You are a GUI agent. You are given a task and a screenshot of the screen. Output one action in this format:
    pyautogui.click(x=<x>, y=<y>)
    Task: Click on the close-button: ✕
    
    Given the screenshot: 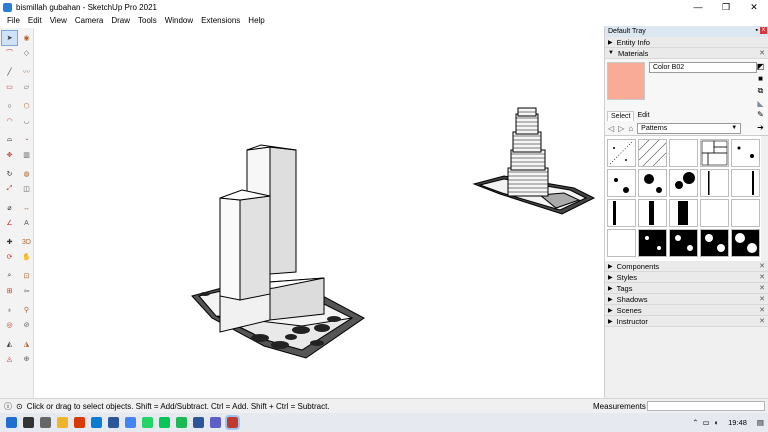 What is the action you would take?
    pyautogui.click(x=754, y=7)
    